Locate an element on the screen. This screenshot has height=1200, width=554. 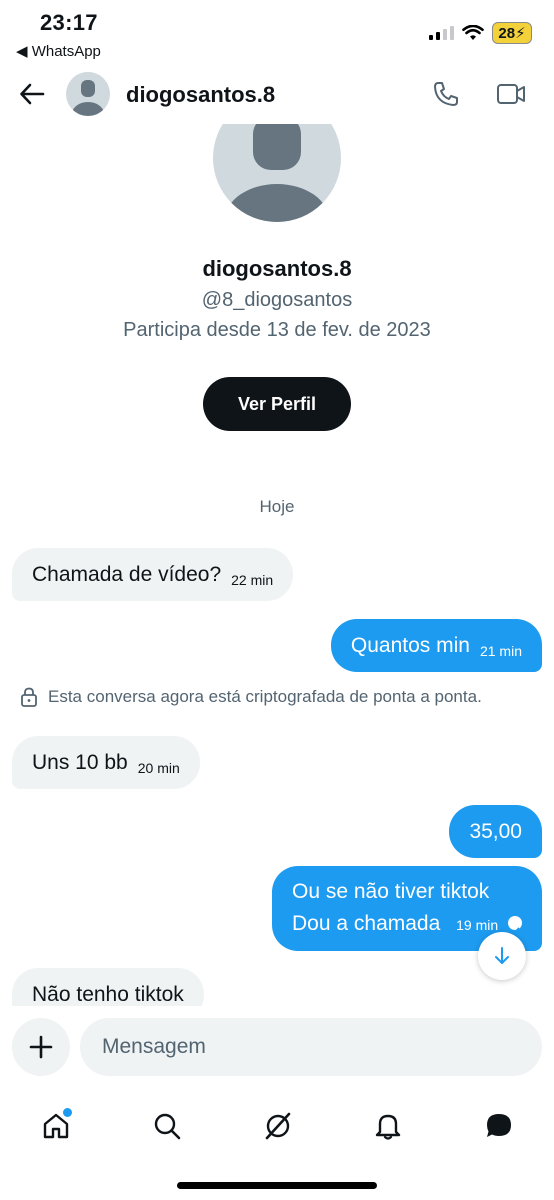
chat-header: diogosantos.8 is located at coordinates (277, 94).